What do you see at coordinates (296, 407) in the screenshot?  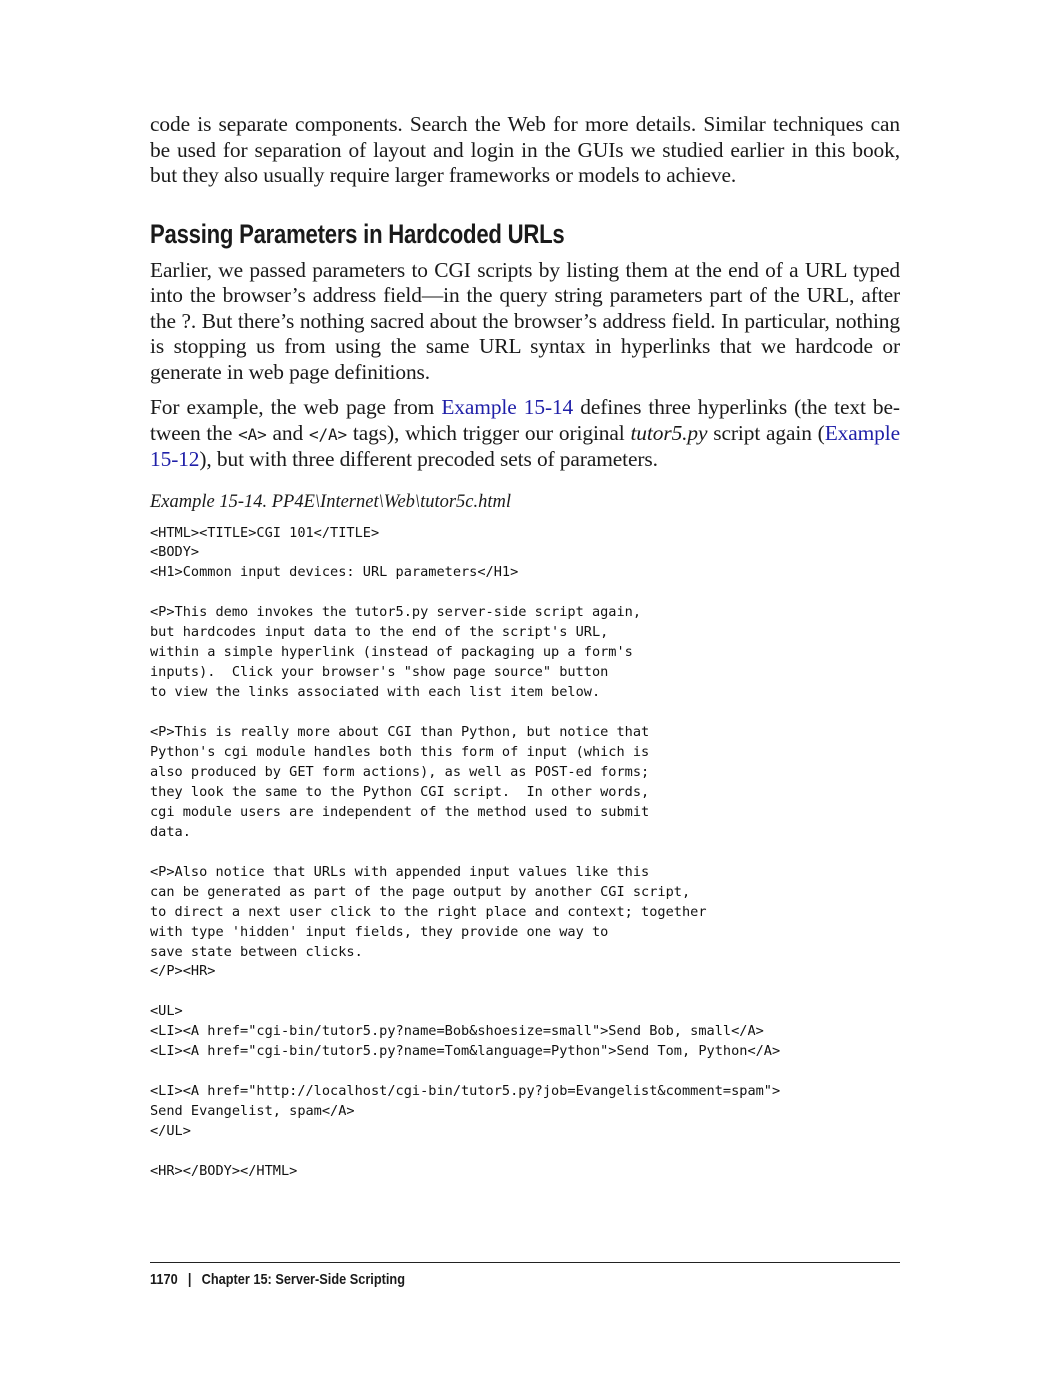 I see `paragraph-2-text-1: For example, the web page from` at bounding box center [296, 407].